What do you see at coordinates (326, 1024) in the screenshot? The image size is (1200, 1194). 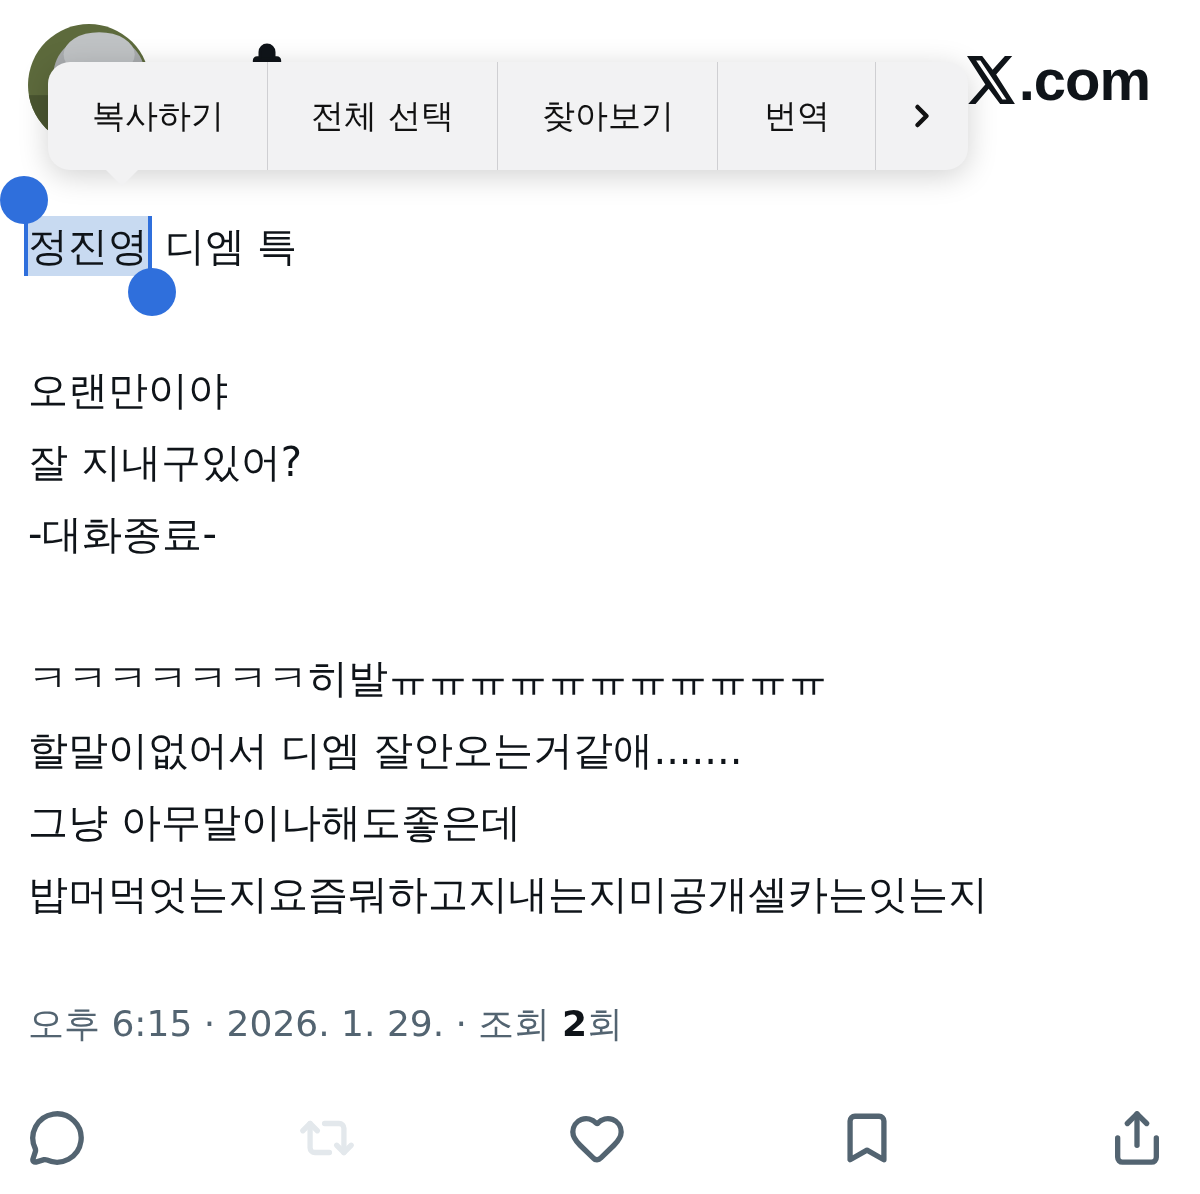 I see `post-meta: 오후 6:15 · 2026. 1. 29. · 조회 2회` at bounding box center [326, 1024].